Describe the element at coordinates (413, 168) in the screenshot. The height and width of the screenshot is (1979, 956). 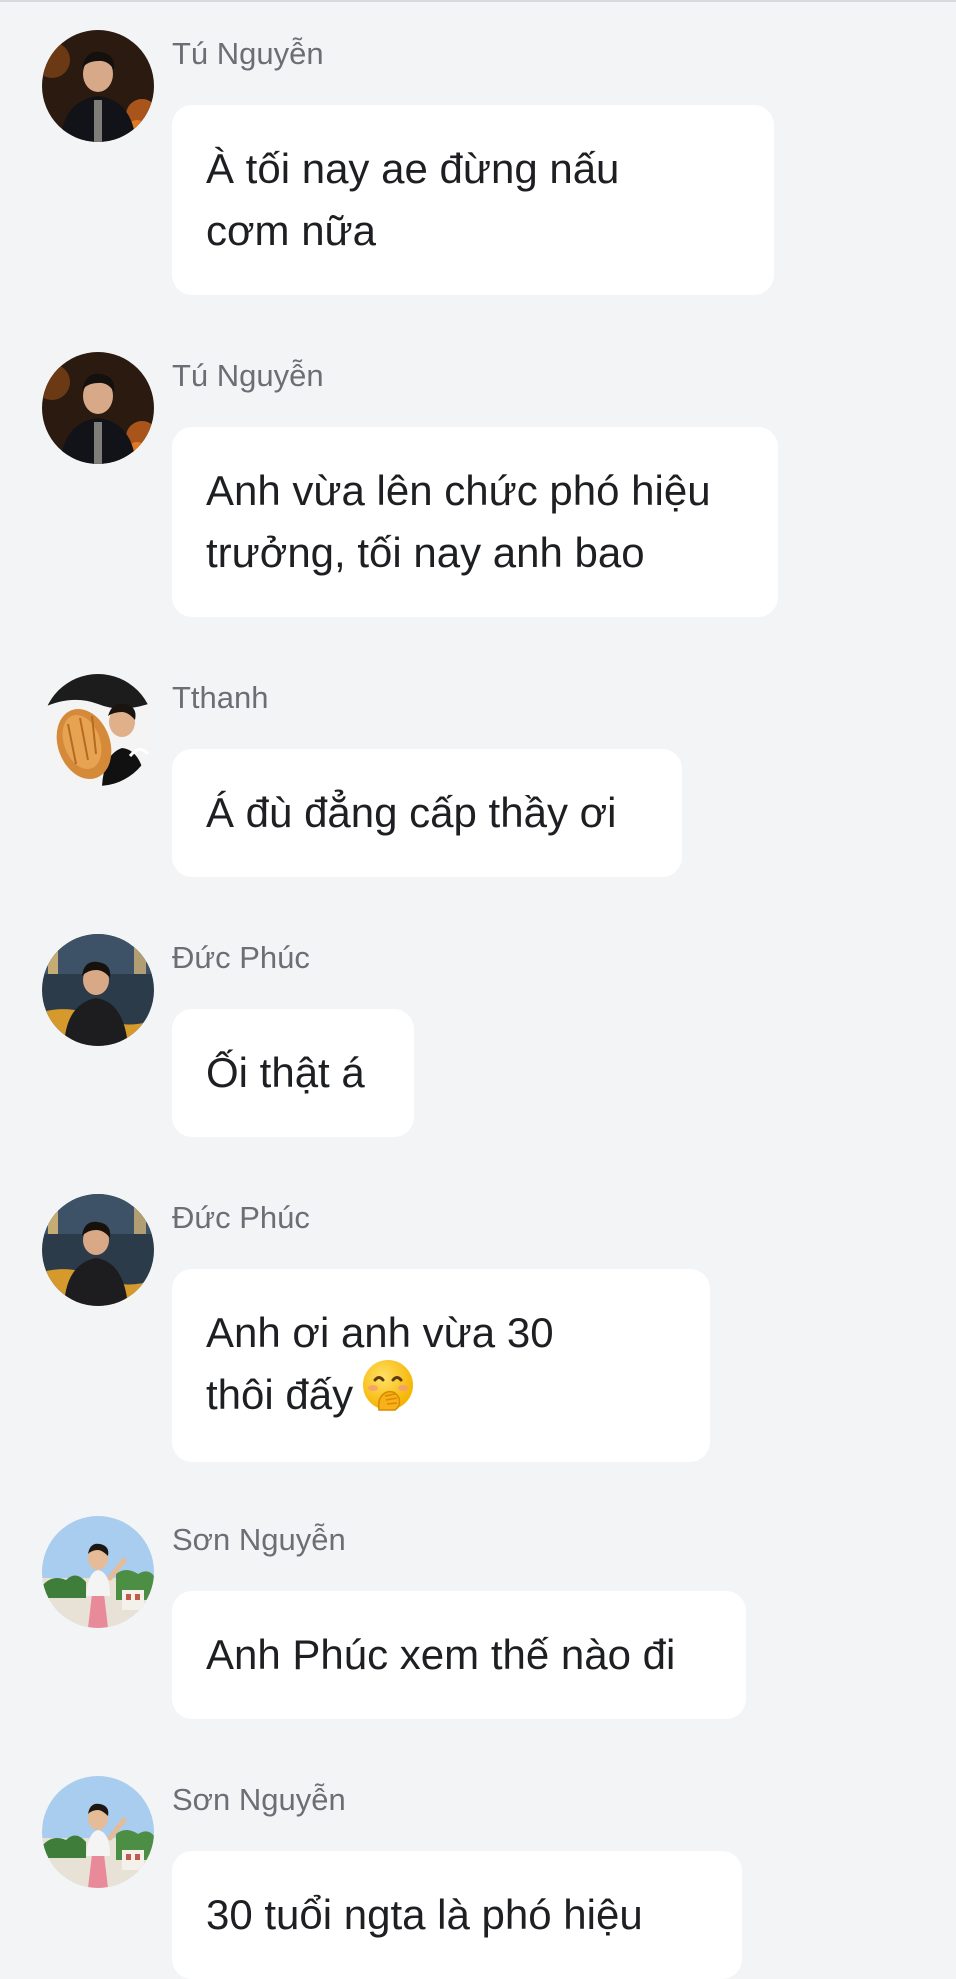
I see `message-text: À tối nay ae đừng nấu` at that location.